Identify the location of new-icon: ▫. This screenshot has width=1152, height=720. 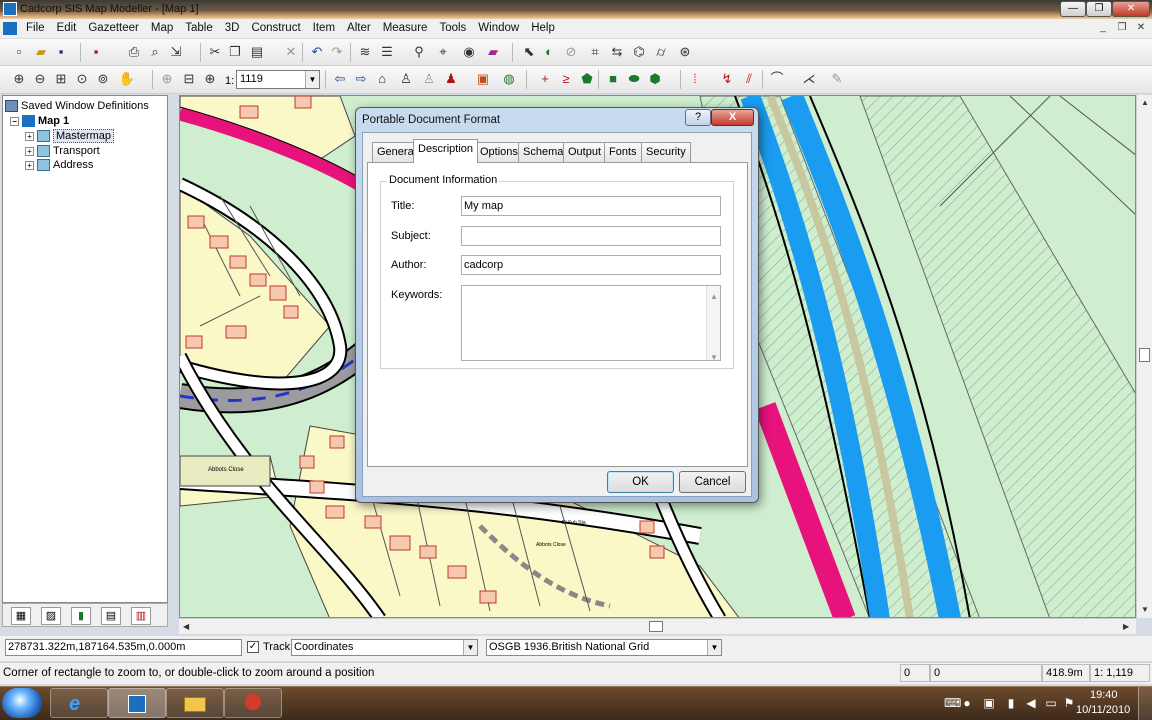
(19, 52).